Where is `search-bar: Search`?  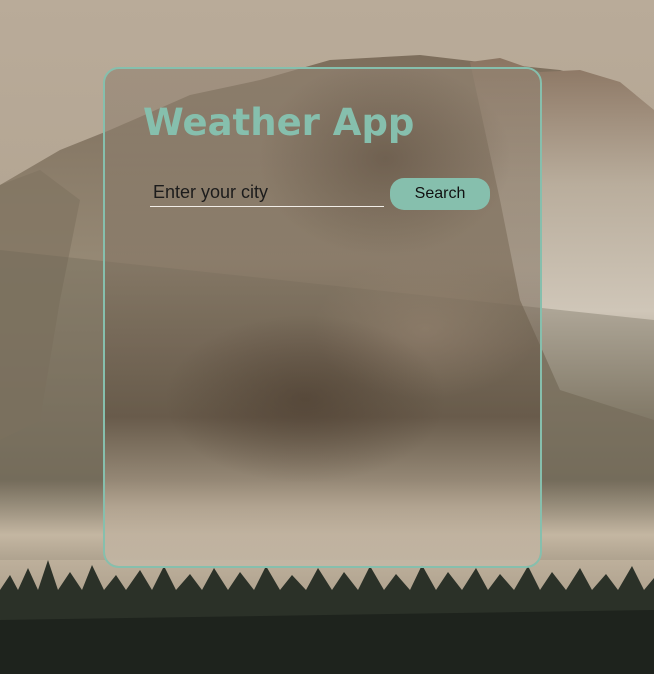
search-bar: Search is located at coordinates (320, 195).